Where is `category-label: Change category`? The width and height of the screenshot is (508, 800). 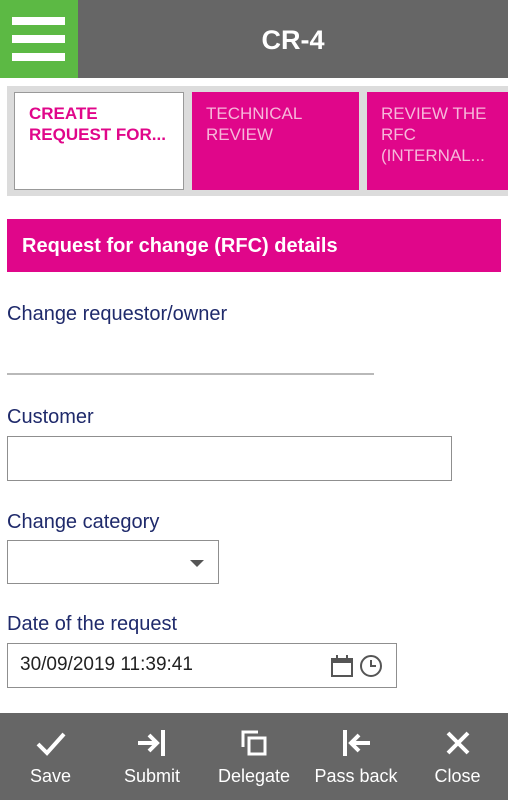
category-label: Change category is located at coordinates (83, 522).